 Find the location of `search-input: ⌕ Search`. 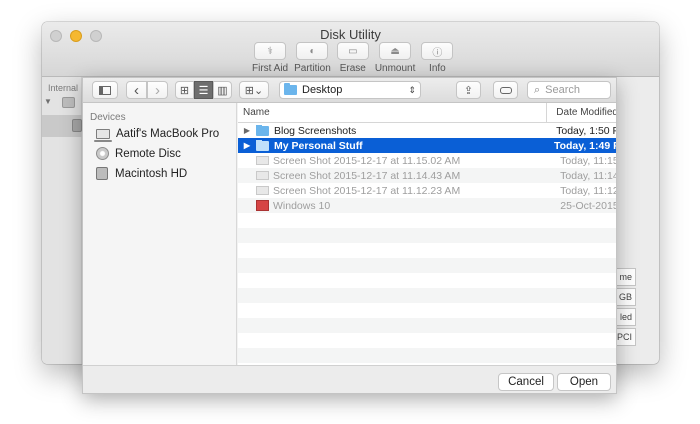

search-input: ⌕ Search is located at coordinates (569, 90).